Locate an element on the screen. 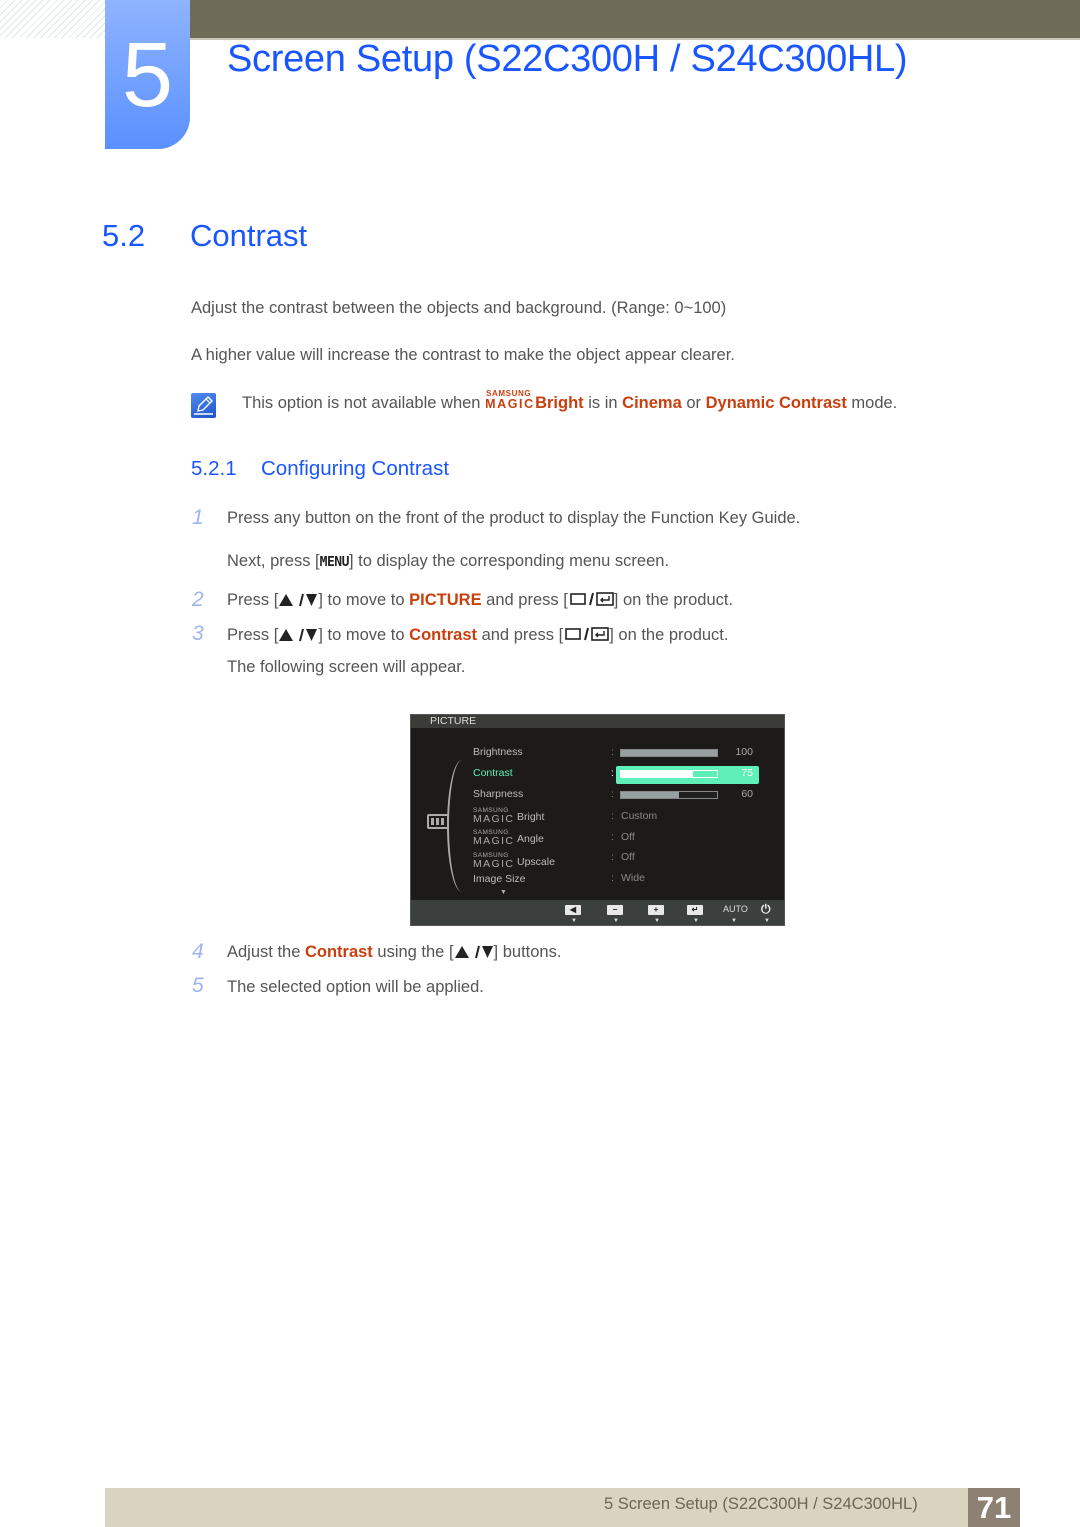  note-is-in: is in is located at coordinates (603, 403).